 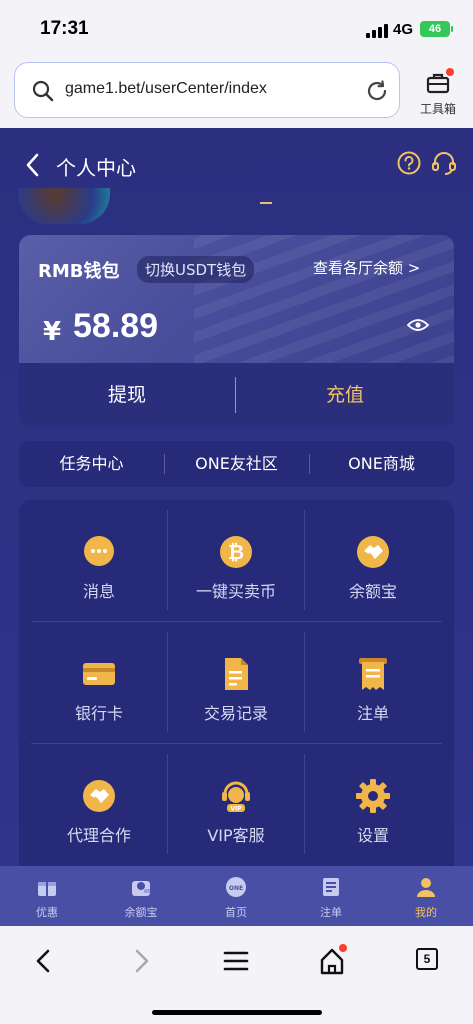 What do you see at coordinates (438, 90) in the screenshot?
I see `toolbox-button: 工具箱` at bounding box center [438, 90].